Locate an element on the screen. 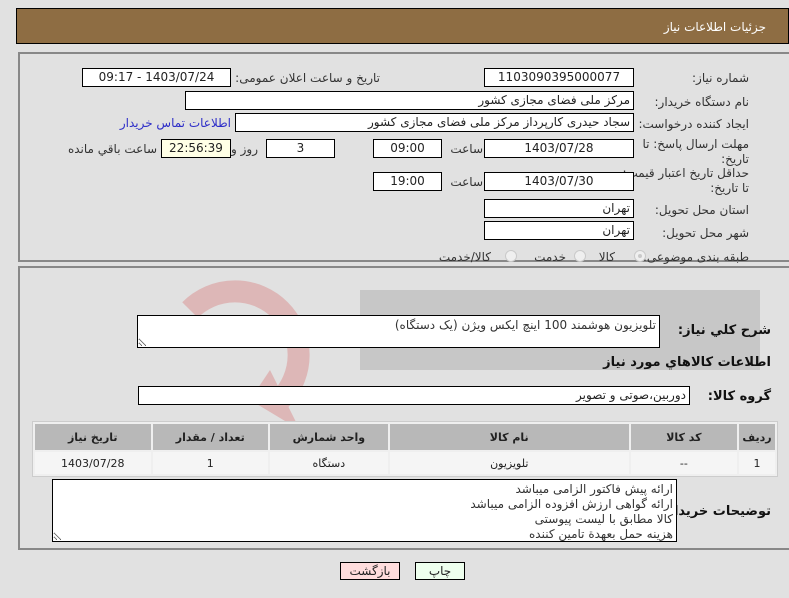 The height and width of the screenshot is (598, 789). days-label: روز و is located at coordinates (244, 149).